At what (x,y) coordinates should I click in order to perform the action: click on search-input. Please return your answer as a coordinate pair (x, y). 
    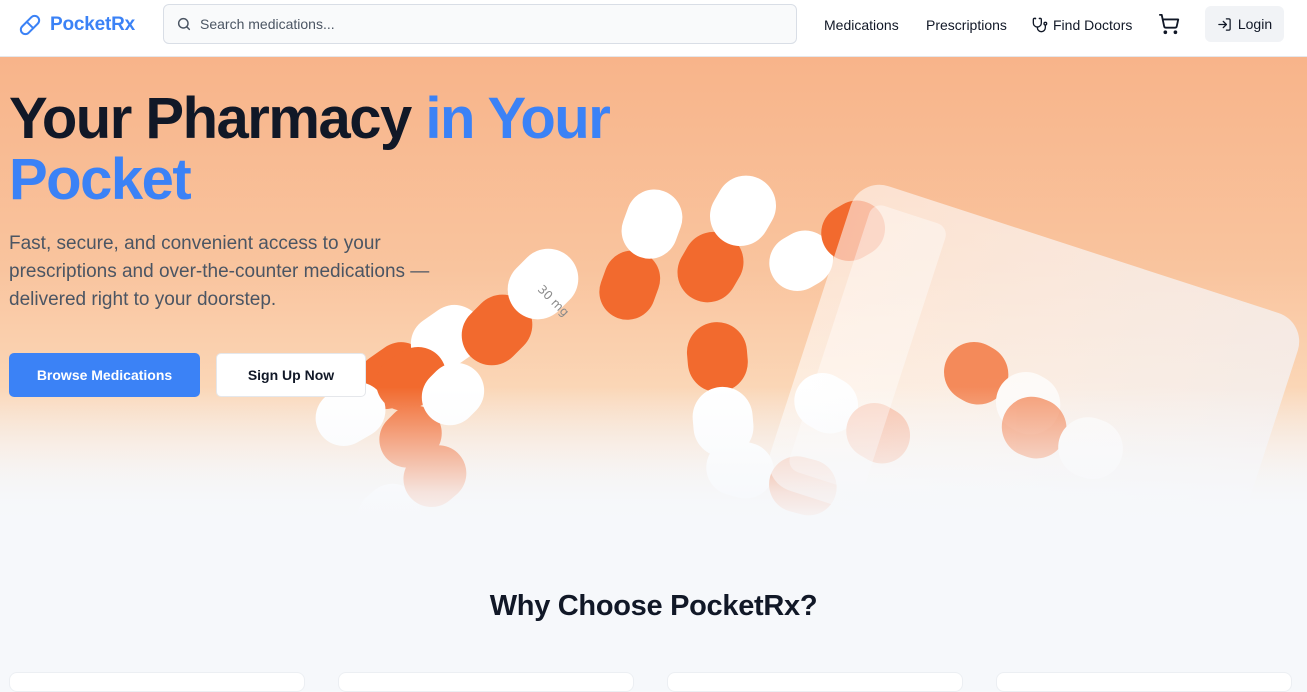
    Looking at the image, I should click on (480, 24).